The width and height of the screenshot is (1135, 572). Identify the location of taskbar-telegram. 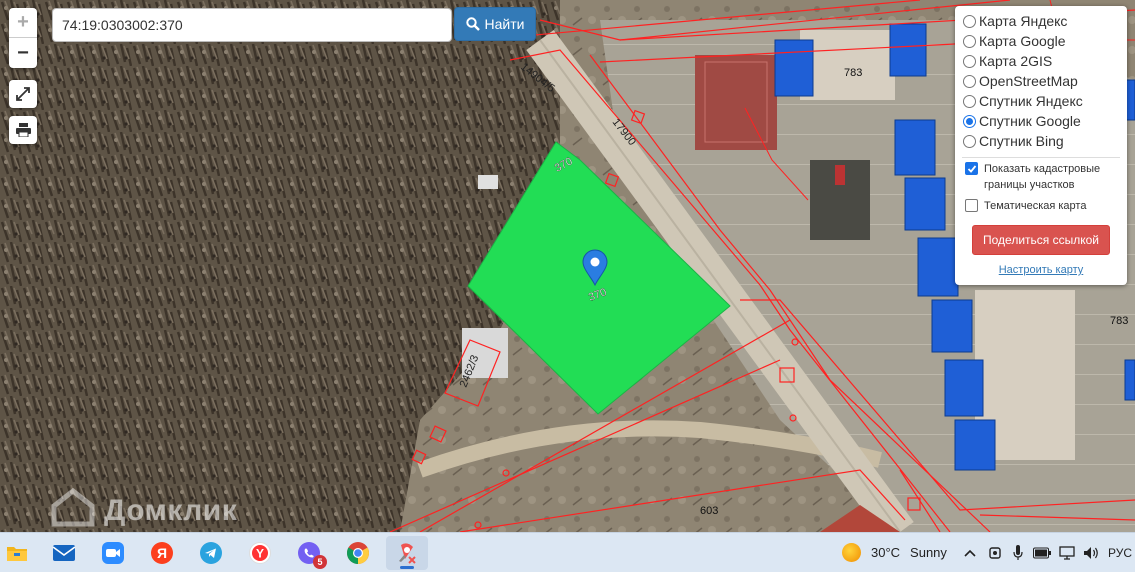
(211, 553).